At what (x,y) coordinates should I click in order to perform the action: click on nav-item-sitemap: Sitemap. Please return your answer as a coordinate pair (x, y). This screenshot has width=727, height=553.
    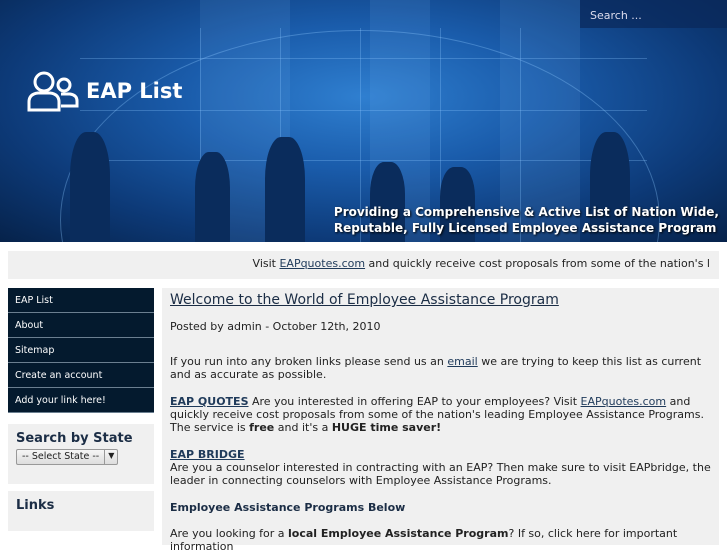
    Looking at the image, I should click on (81, 350).